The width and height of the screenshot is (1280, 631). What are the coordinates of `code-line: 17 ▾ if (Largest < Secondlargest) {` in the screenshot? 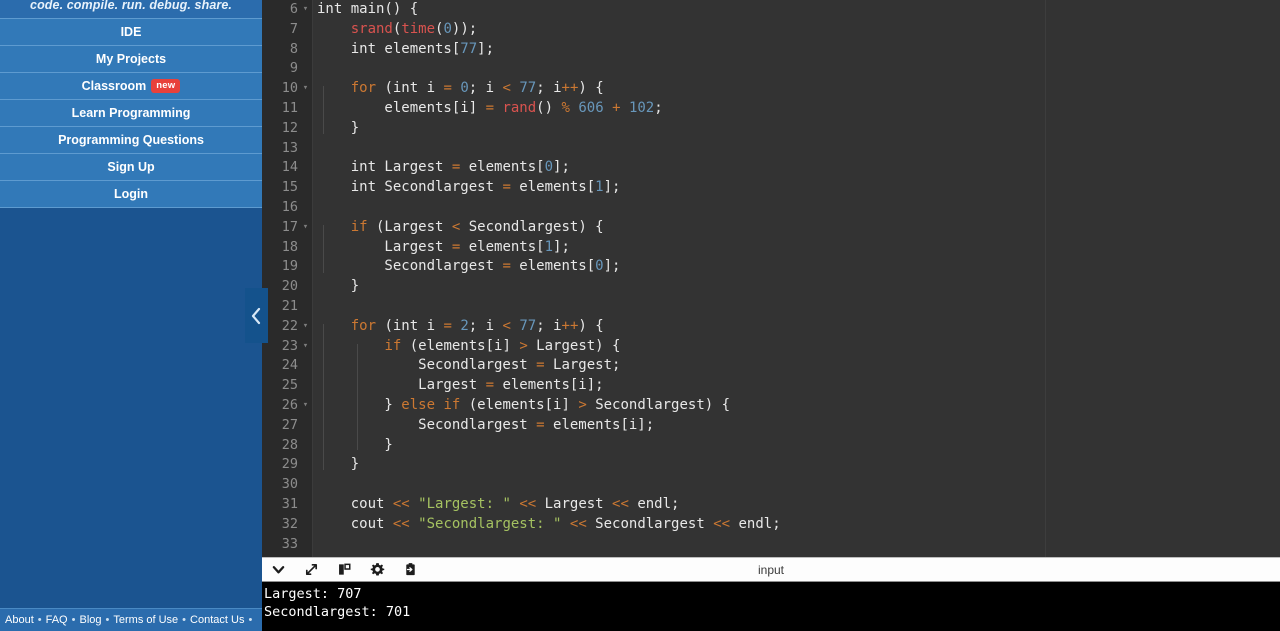 It's located at (771, 228).